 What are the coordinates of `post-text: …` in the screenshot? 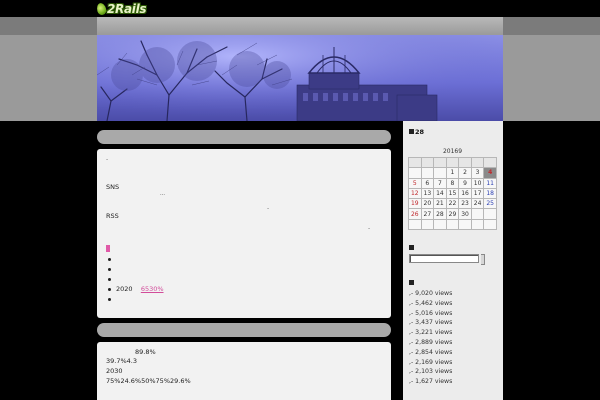 It's located at (162, 194).